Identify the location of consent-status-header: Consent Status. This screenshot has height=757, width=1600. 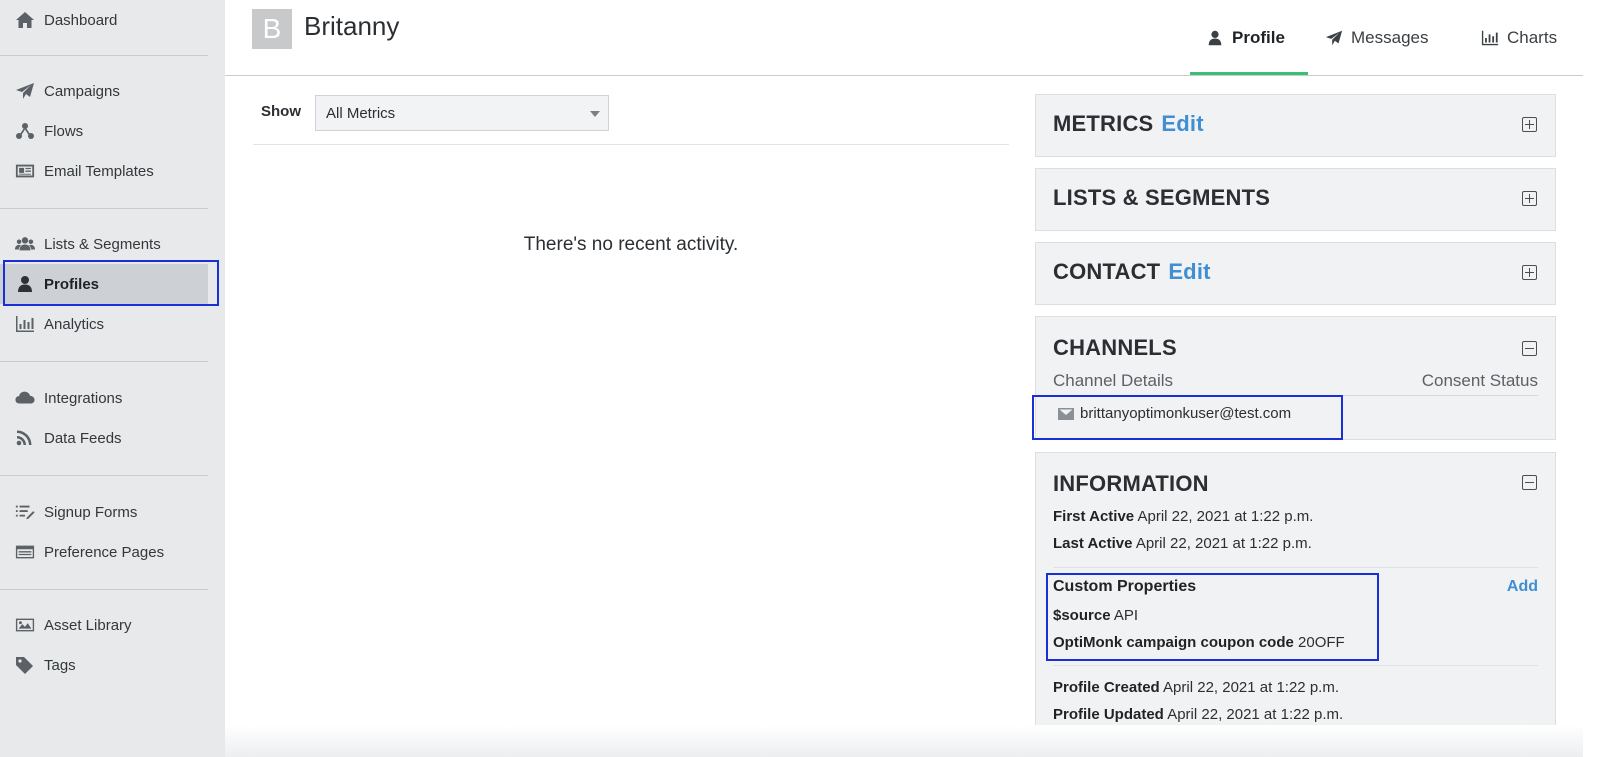
(1479, 380).